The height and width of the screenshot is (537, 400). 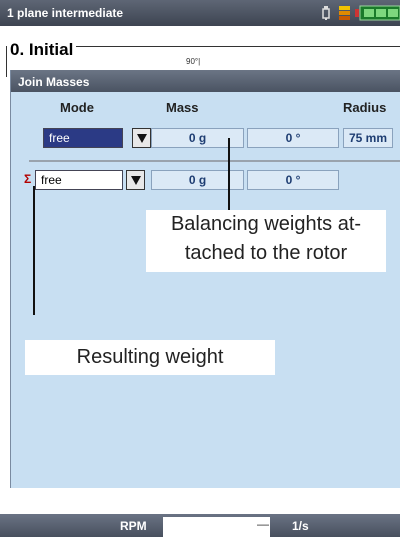 What do you see at coordinates (197, 138) in the screenshot?
I see `mass-field: 0 g` at bounding box center [197, 138].